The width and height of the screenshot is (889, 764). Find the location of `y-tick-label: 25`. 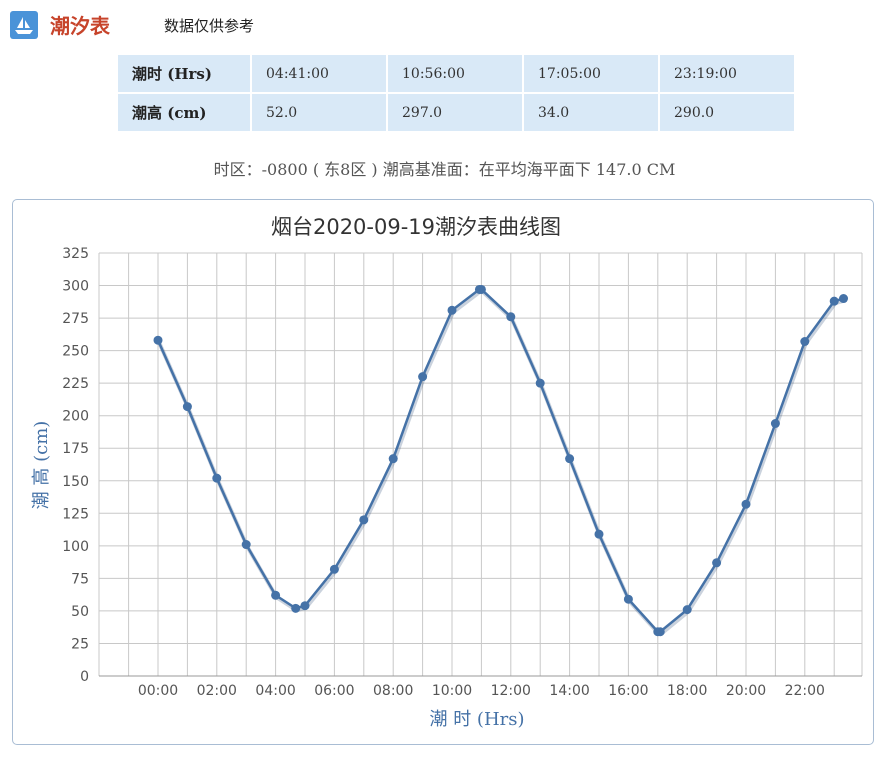

y-tick-label: 25 is located at coordinates (80, 644).